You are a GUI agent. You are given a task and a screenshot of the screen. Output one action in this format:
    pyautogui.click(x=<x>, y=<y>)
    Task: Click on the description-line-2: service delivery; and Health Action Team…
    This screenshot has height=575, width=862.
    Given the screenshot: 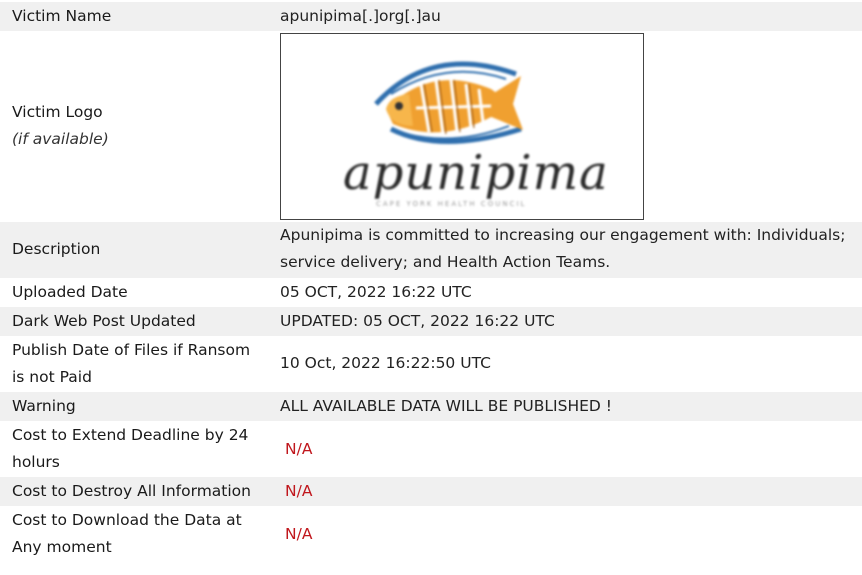 What is the action you would take?
    pyautogui.click(x=445, y=262)
    